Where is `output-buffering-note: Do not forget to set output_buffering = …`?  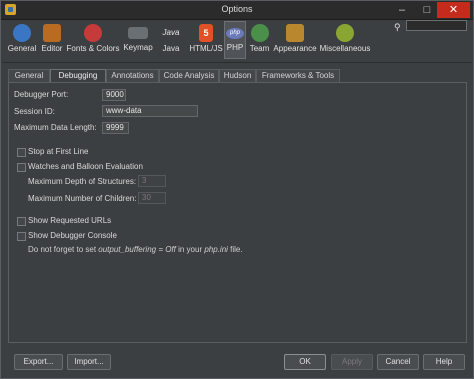 output-buffering-note: Do not forget to set output_buffering = … is located at coordinates (135, 249).